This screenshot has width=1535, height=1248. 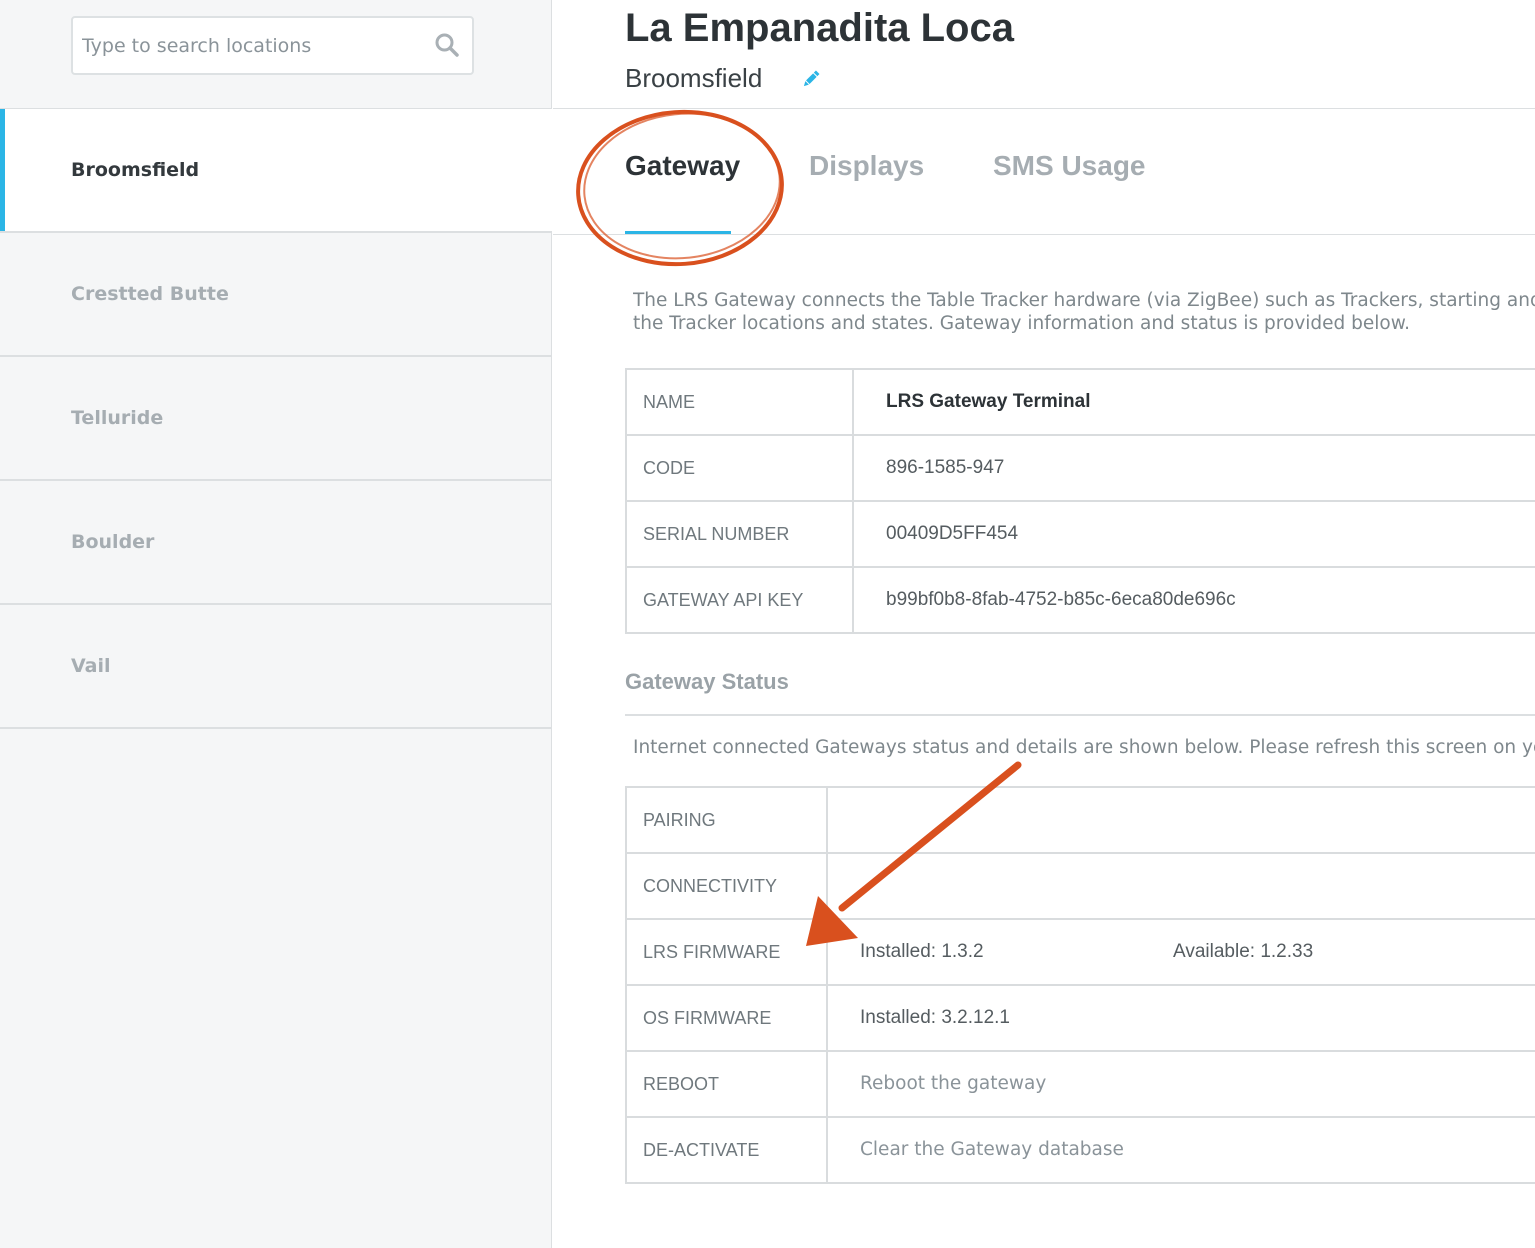 I want to click on table-row: NAME LRS Gateway Terminal, so click(x=1080, y=402).